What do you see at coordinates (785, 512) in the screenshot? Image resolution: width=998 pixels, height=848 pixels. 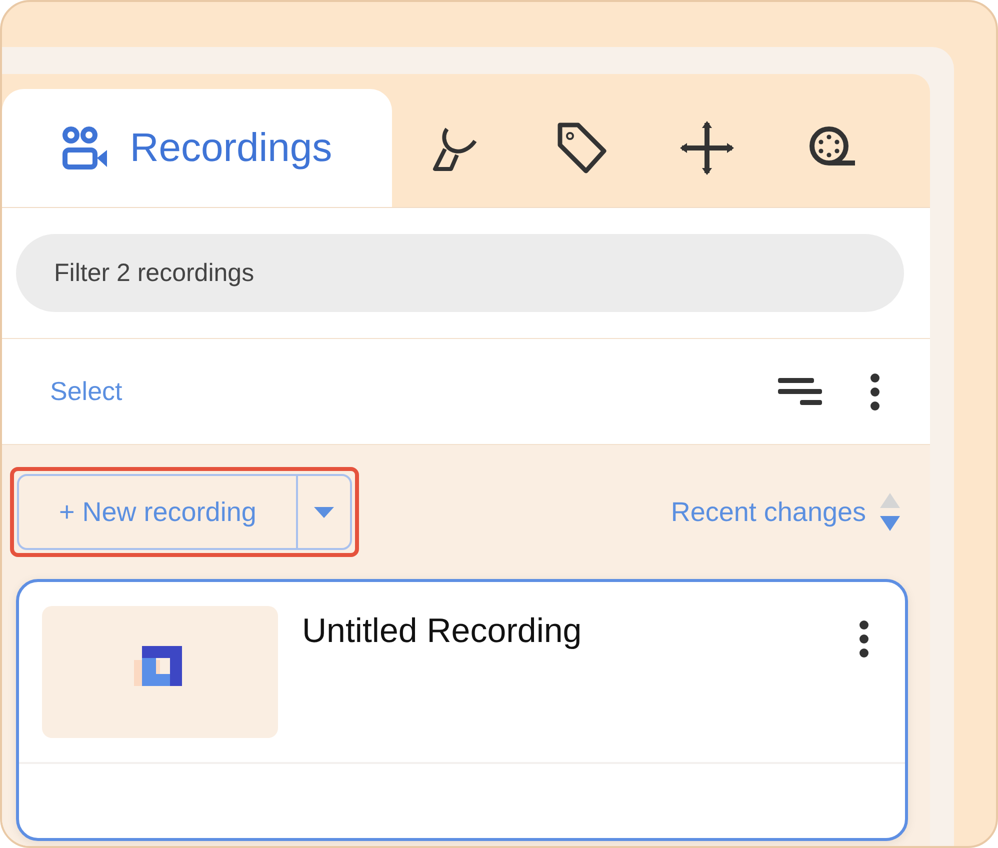 I see `sort-button: Recent changes` at bounding box center [785, 512].